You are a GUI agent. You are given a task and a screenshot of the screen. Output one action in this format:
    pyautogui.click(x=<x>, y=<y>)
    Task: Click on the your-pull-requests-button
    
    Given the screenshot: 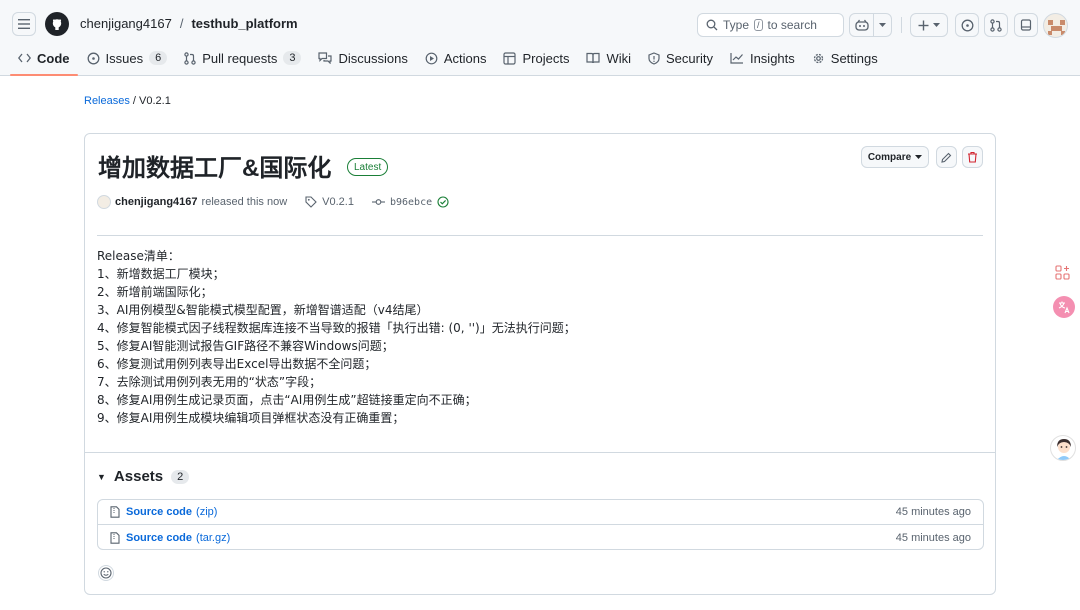 What is the action you would take?
    pyautogui.click(x=996, y=25)
    